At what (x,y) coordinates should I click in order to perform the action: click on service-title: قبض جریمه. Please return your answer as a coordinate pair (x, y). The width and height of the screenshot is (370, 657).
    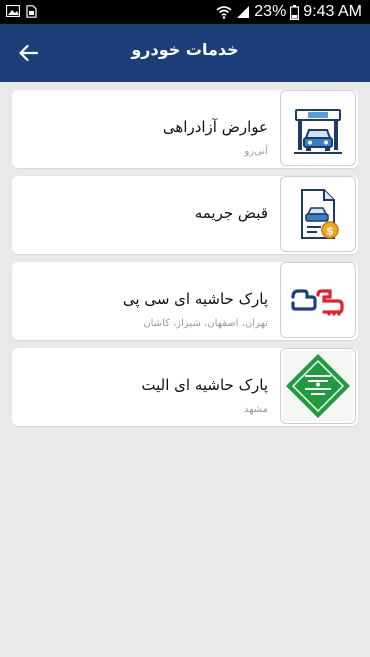
    Looking at the image, I should click on (231, 213).